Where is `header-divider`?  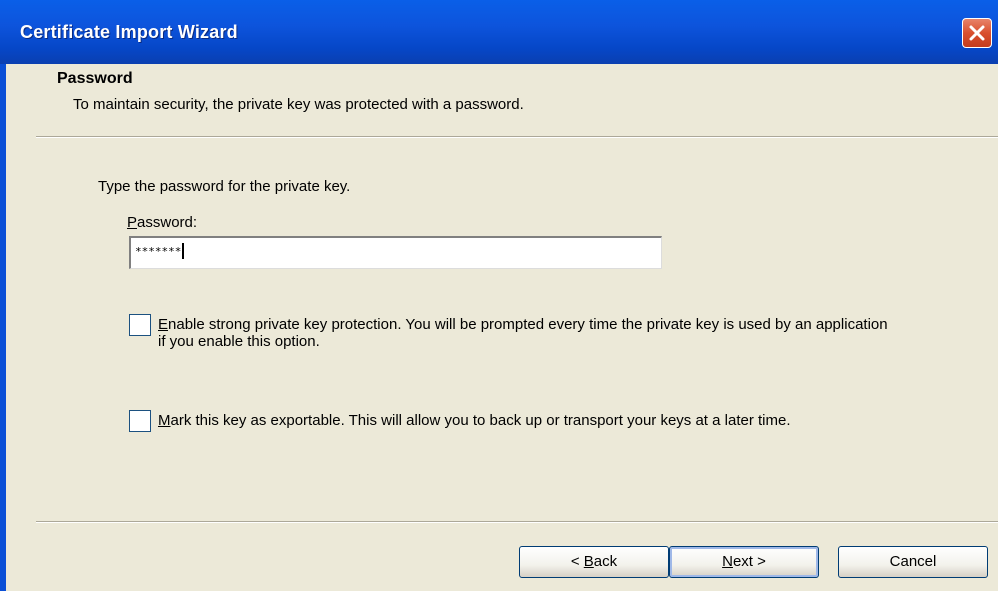 header-divider is located at coordinates (517, 137).